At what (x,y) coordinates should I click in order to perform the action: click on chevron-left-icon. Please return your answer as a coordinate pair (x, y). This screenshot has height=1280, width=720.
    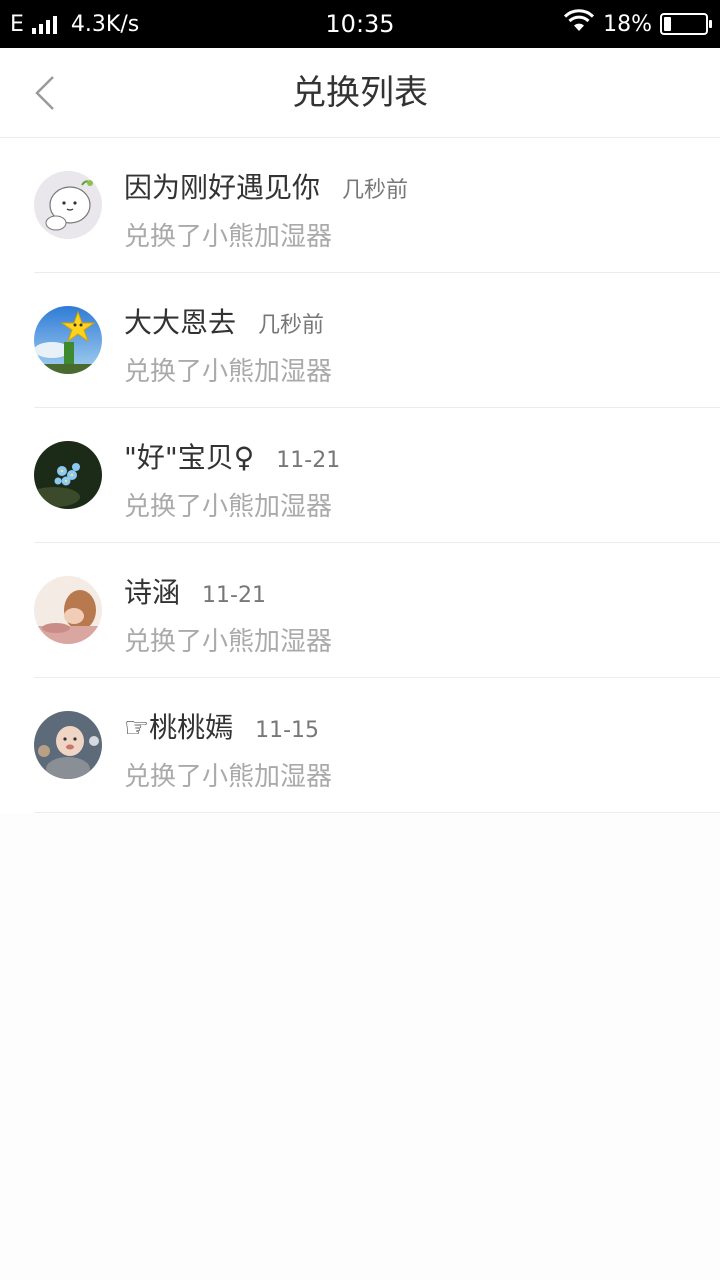
    Looking at the image, I should click on (44, 93).